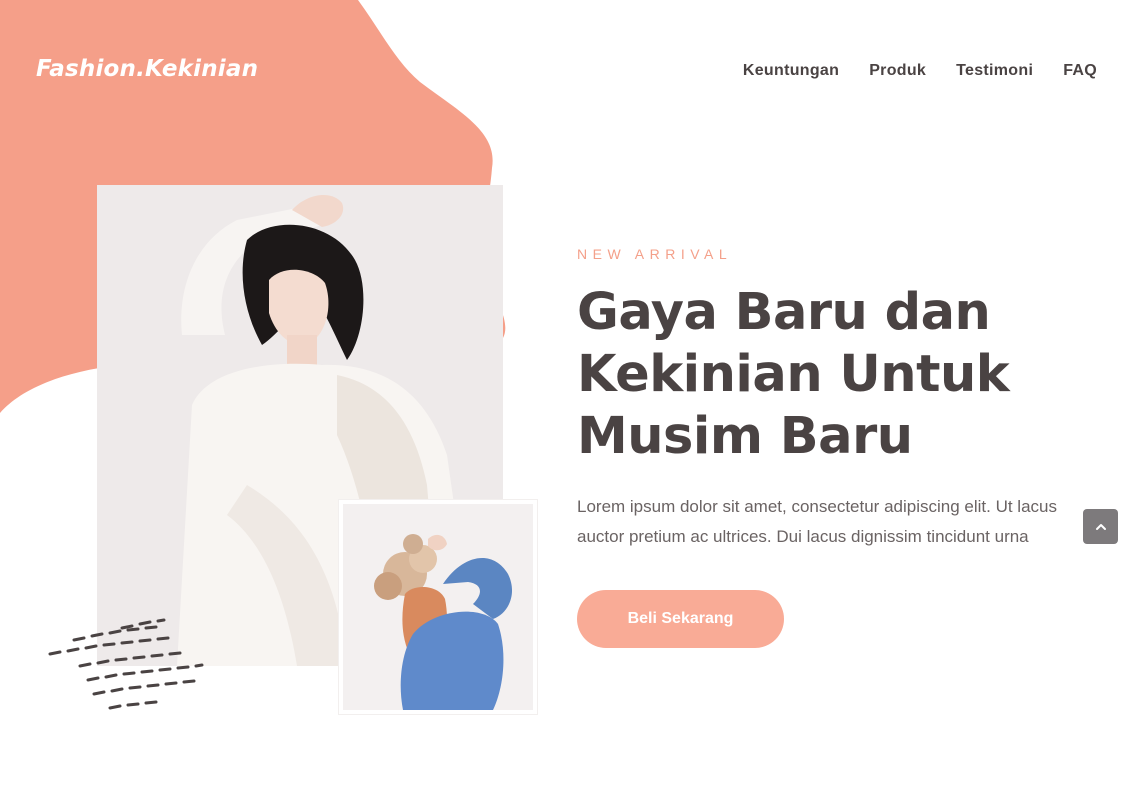 This screenshot has height=805, width=1133. I want to click on nav-item-testimoni: Testimoni, so click(994, 71).